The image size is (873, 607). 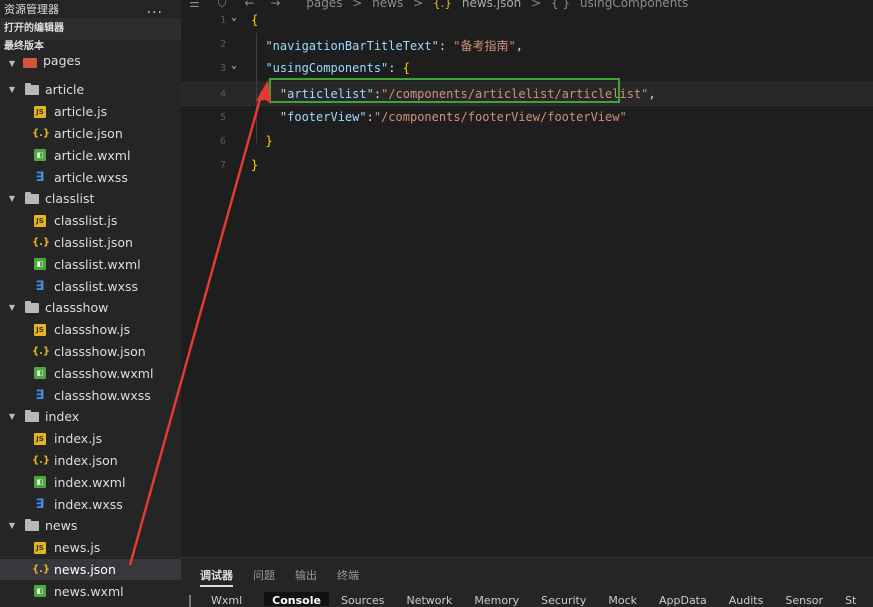 I want to click on code-line: 7}, so click(x=527, y=166).